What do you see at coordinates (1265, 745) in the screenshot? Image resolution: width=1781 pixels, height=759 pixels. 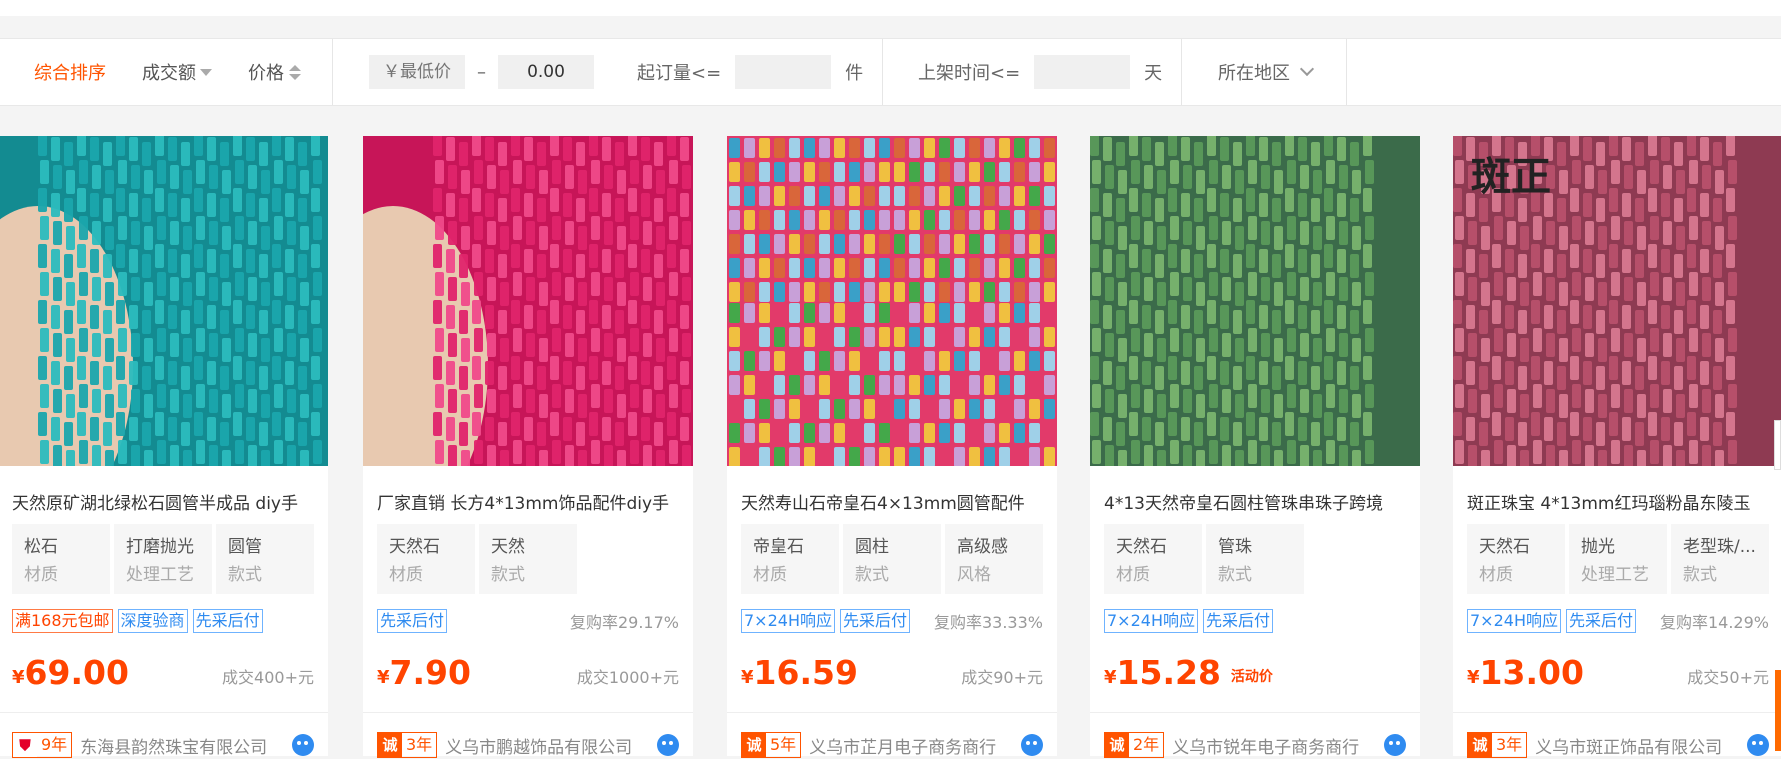 I see `shop-name-link: 义乌市锐年电子商务商行` at bounding box center [1265, 745].